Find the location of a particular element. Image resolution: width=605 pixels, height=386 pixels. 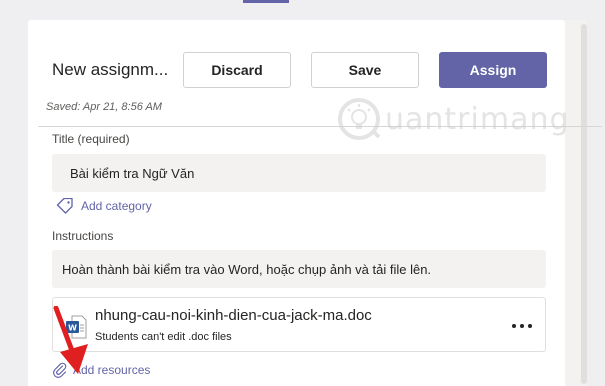

assign-button: Assign is located at coordinates (493, 70).